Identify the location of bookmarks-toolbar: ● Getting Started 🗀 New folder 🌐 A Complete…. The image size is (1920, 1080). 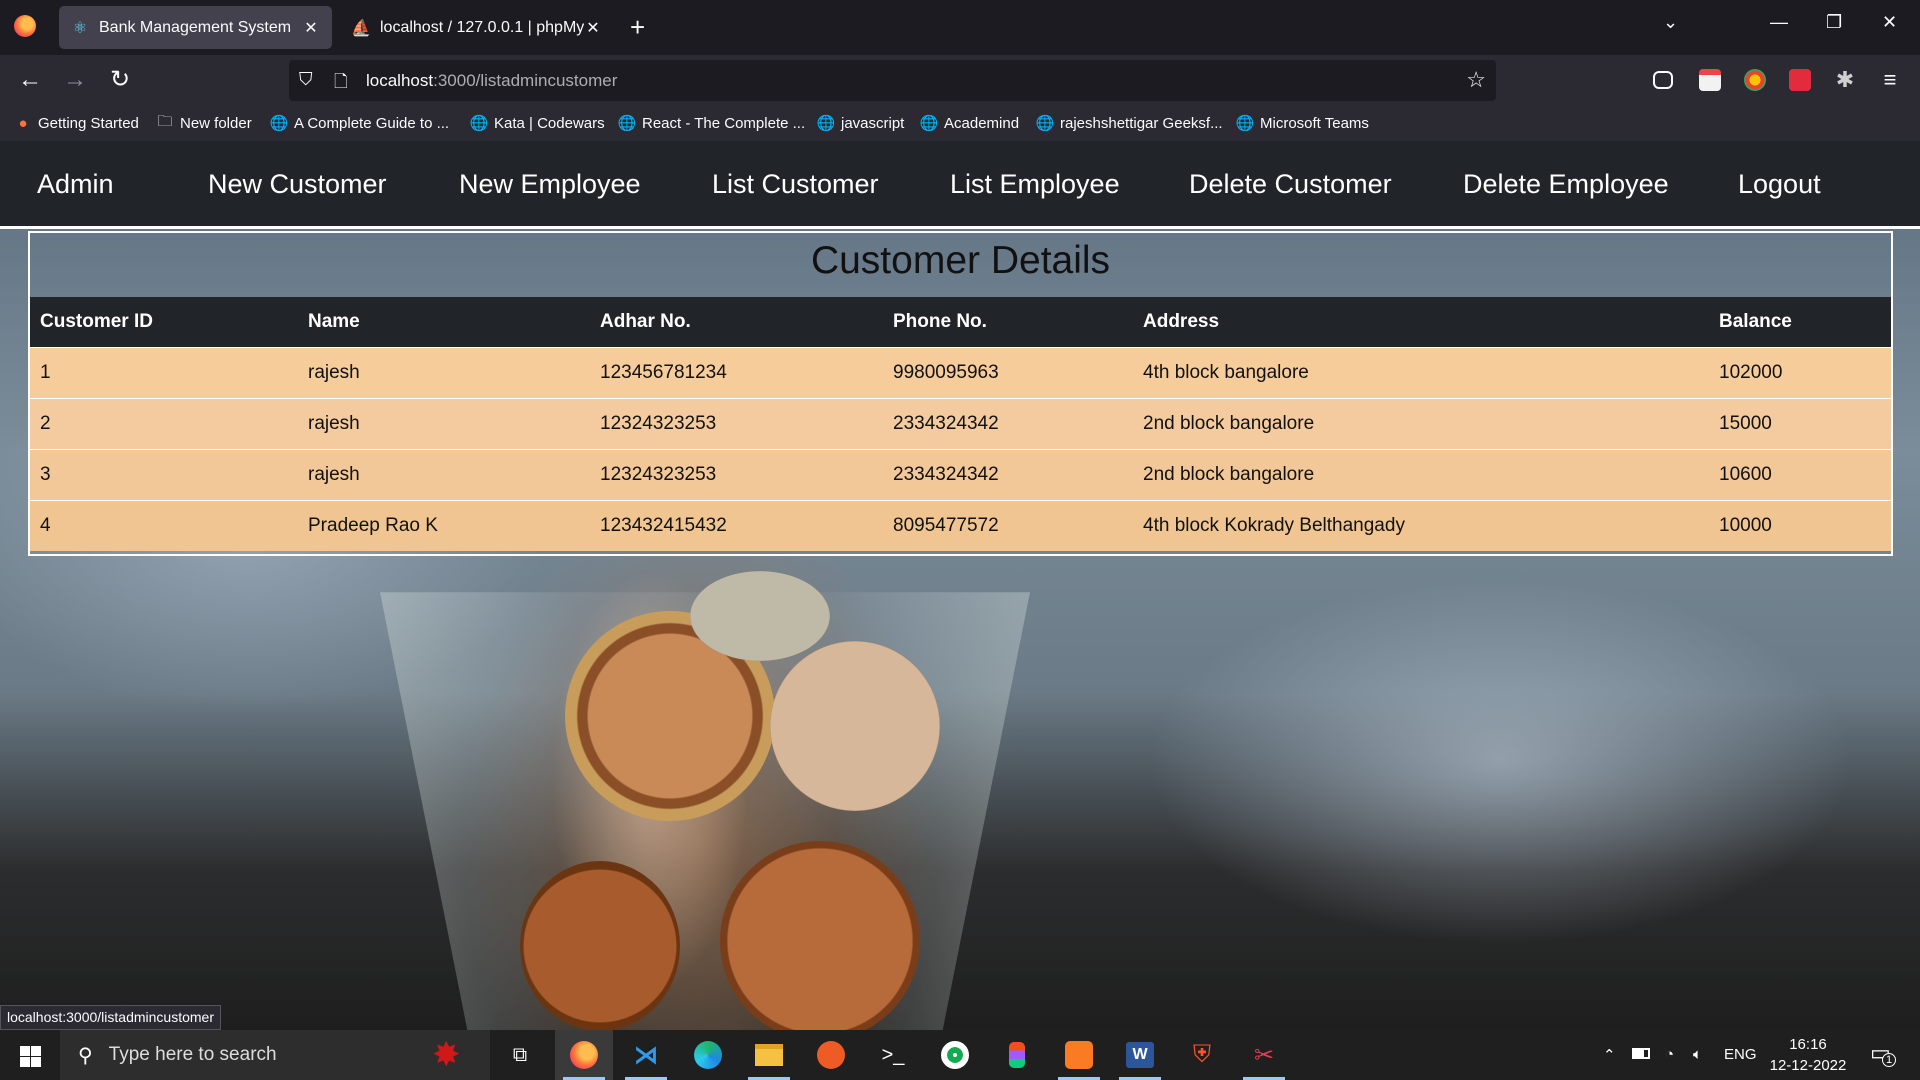
(960, 124).